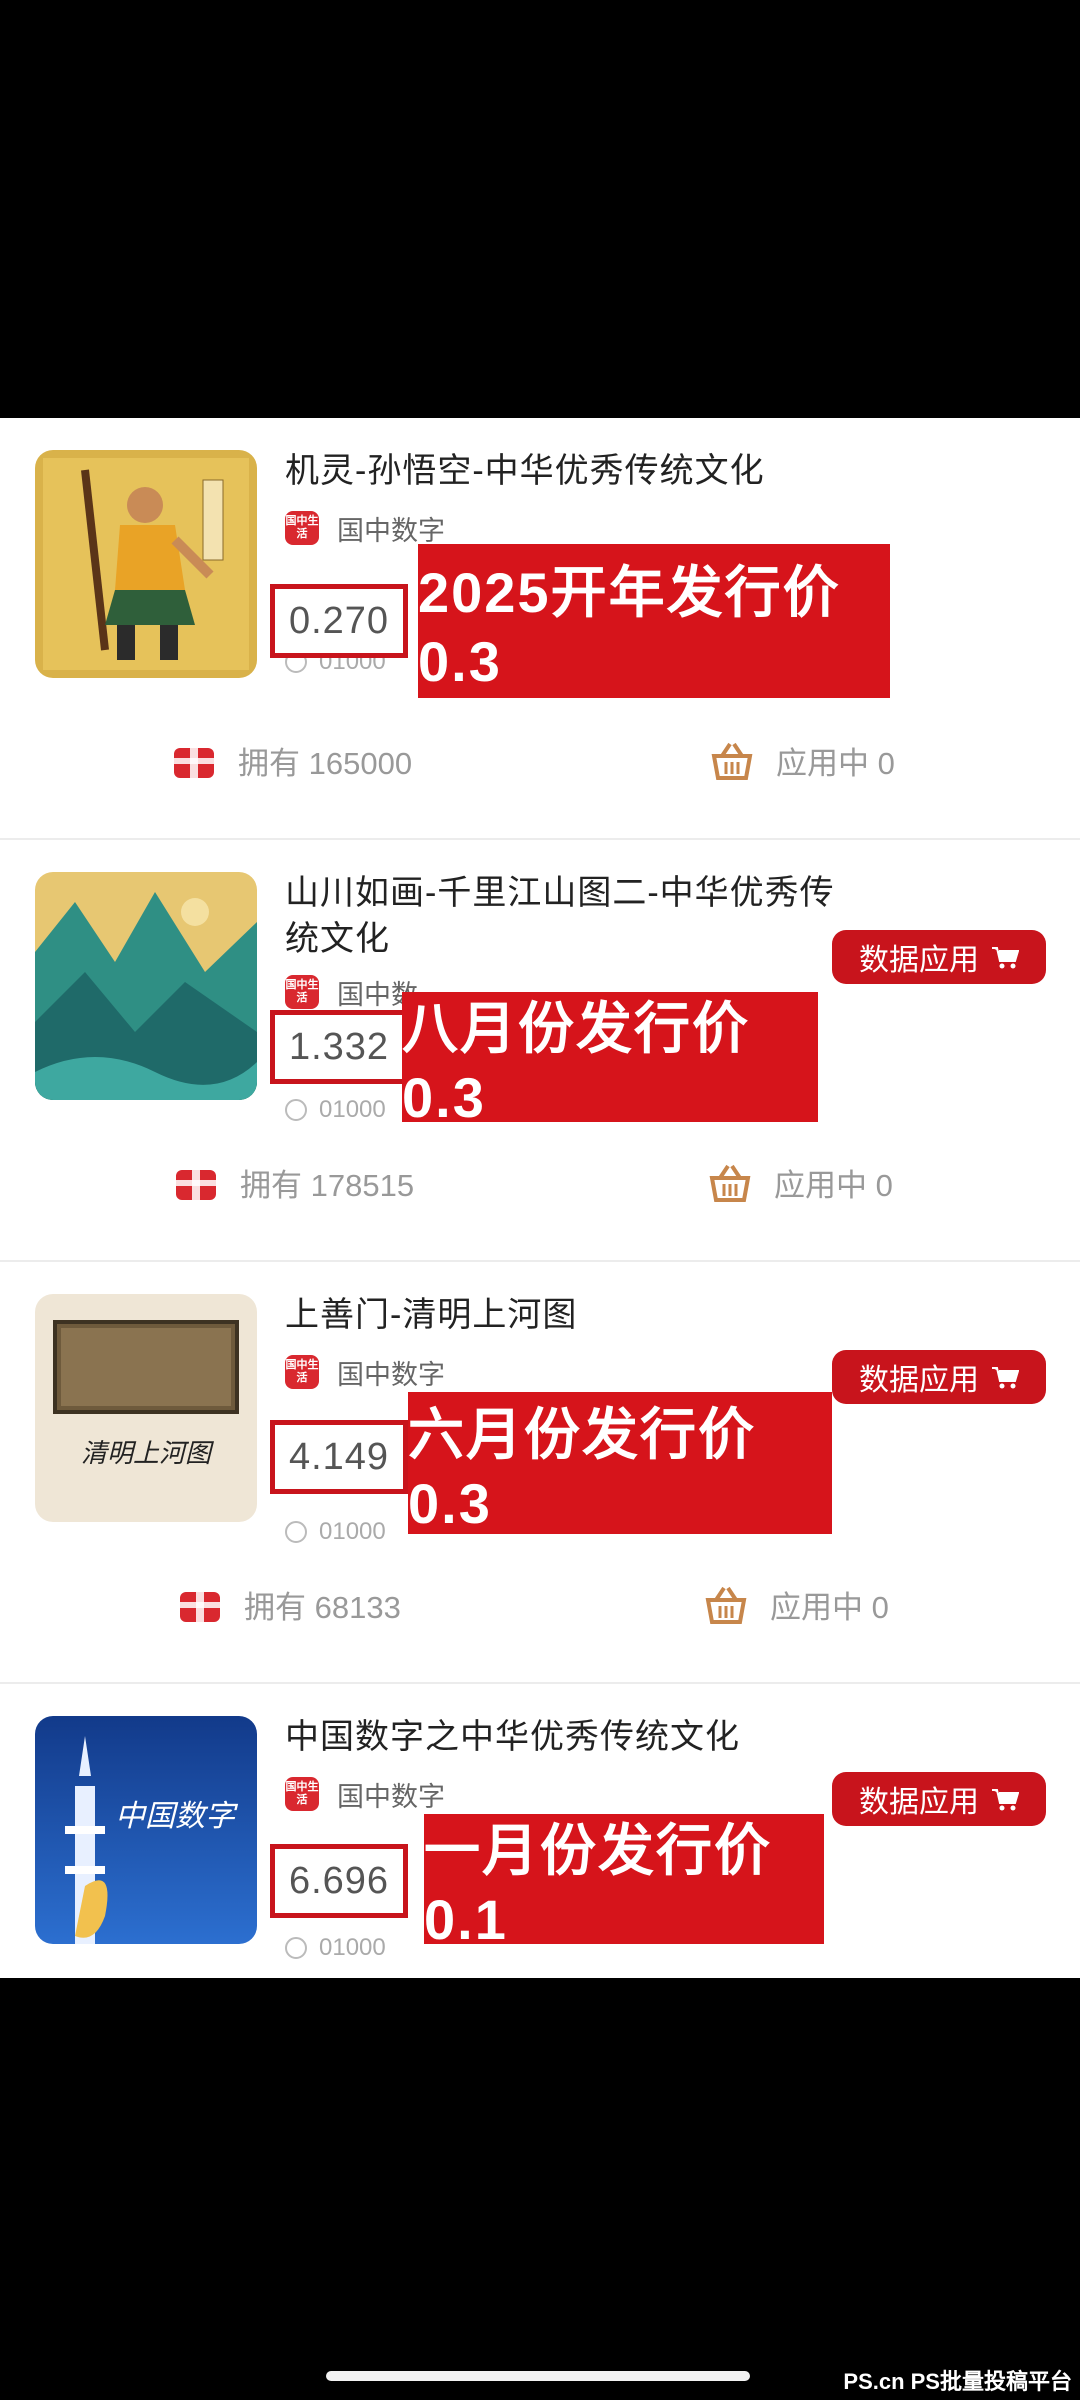  I want to click on release-price-banner: 八月份发行价0.3, so click(610, 1060).